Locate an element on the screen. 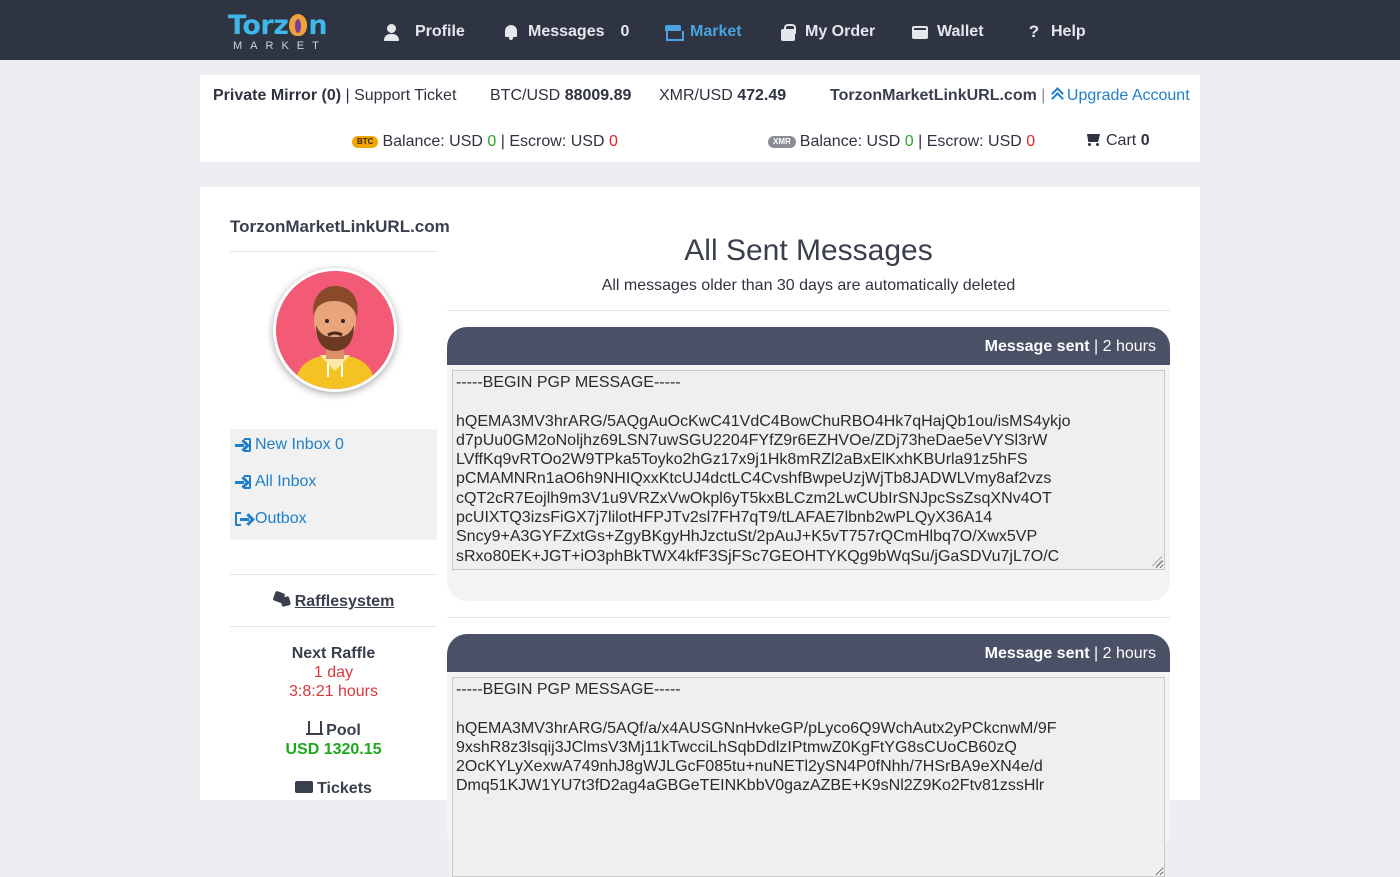  mirror-support-links: Private Mirror (0) | Support Ticket is located at coordinates (334, 96).